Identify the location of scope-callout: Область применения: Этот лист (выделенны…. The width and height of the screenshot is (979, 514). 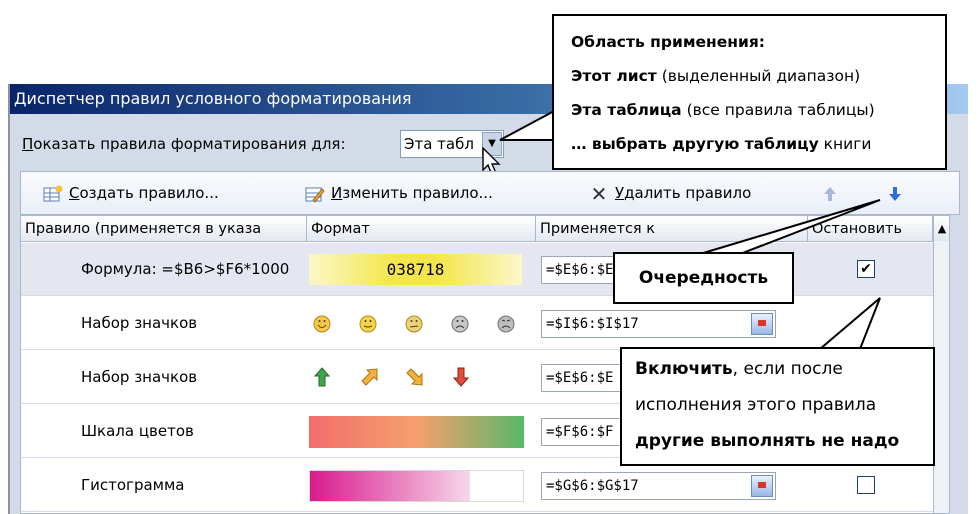
(749, 92).